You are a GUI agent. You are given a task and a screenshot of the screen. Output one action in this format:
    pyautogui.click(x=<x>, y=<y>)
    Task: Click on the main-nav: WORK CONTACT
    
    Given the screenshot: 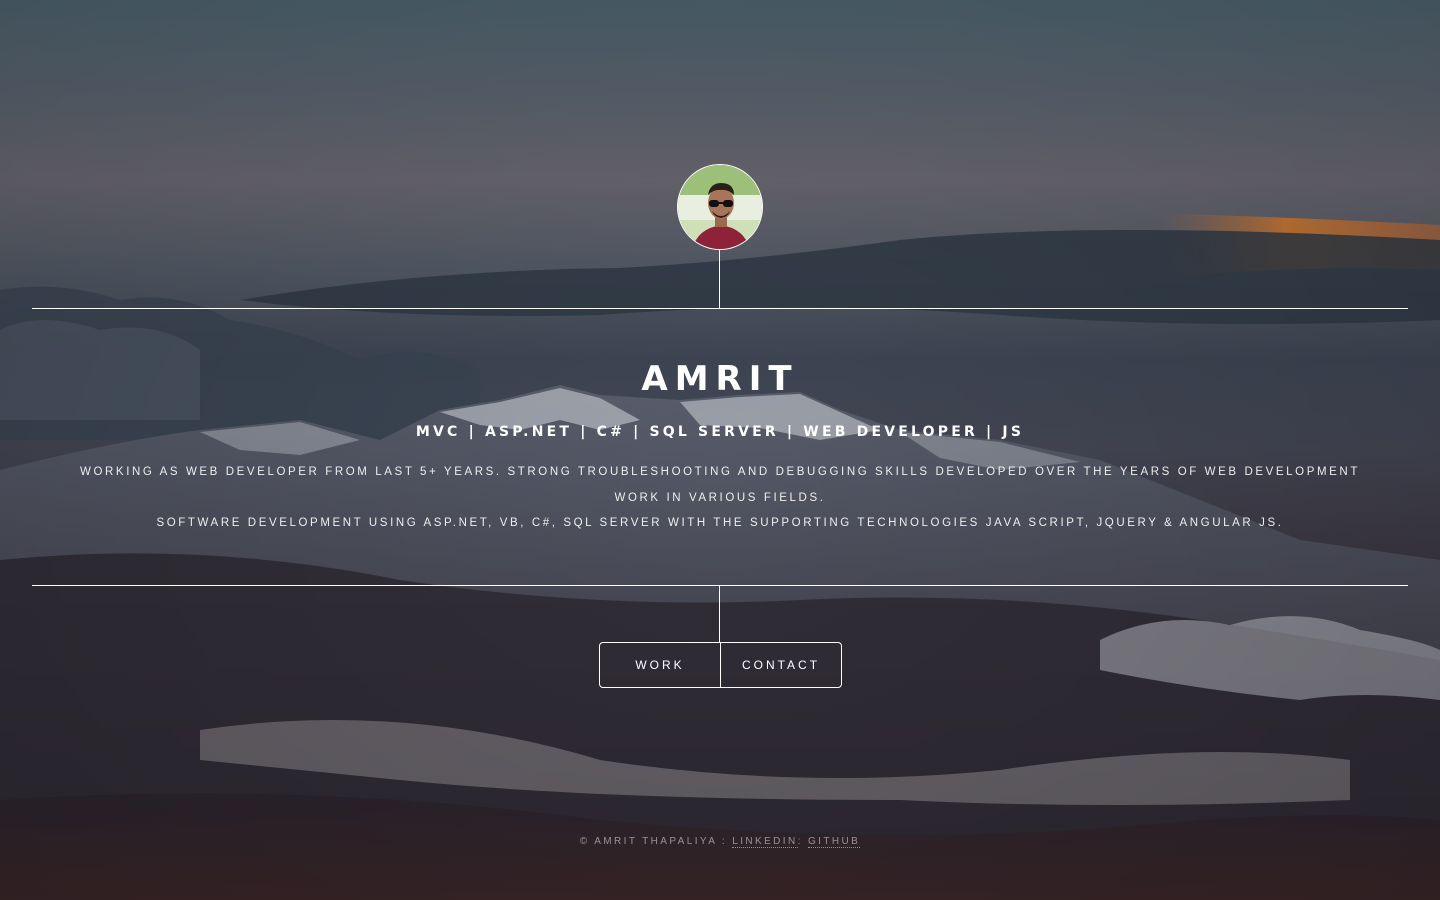 What is the action you would take?
    pyautogui.click(x=720, y=665)
    